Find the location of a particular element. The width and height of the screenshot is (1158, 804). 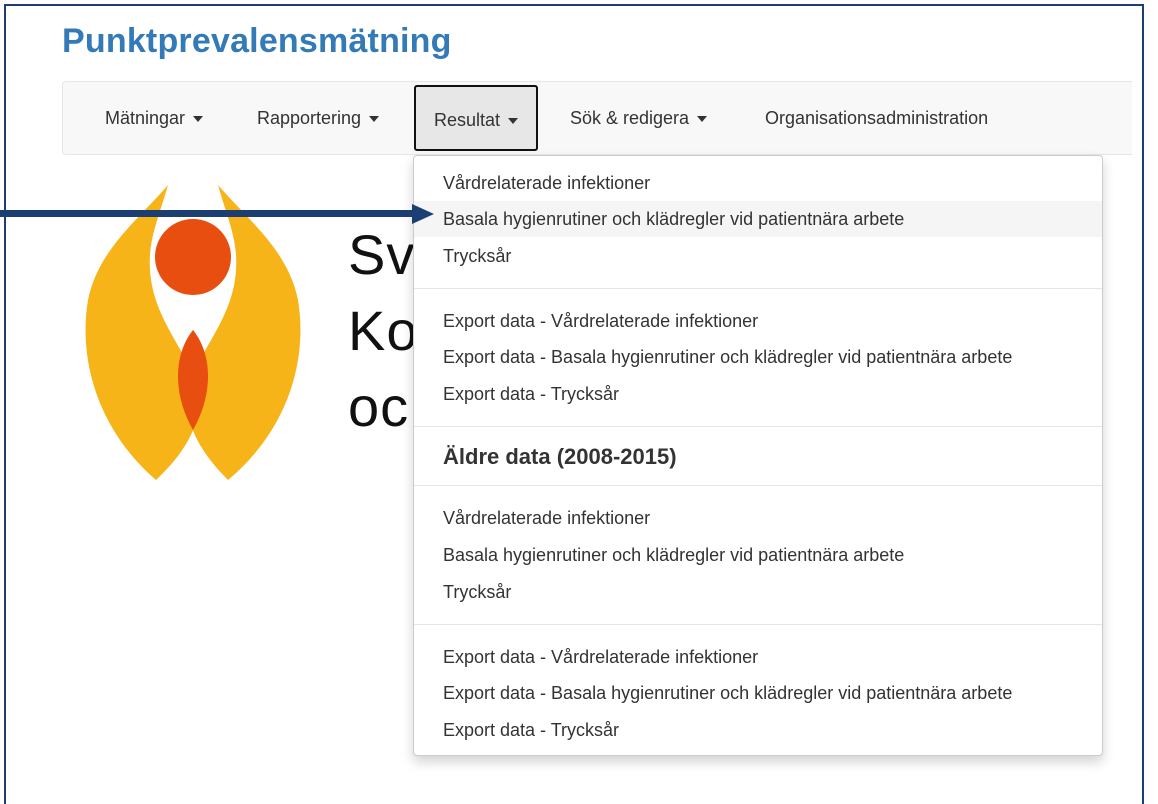

nav-organisationsadministration-label: Organisationsadministration is located at coordinates (877, 118).